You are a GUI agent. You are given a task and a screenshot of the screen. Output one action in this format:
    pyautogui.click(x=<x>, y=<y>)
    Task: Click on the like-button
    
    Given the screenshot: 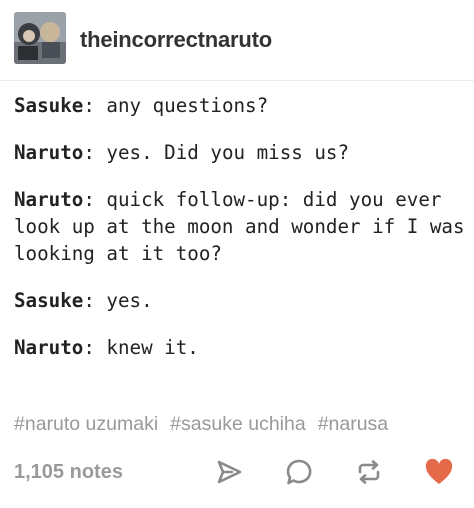 What is the action you would take?
    pyautogui.click(x=439, y=472)
    